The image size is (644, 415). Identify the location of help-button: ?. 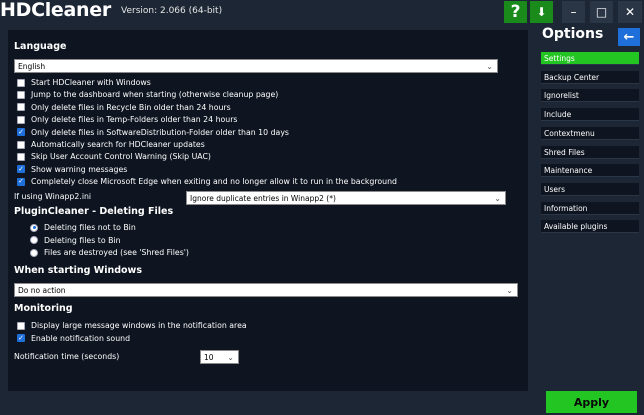
(515, 12).